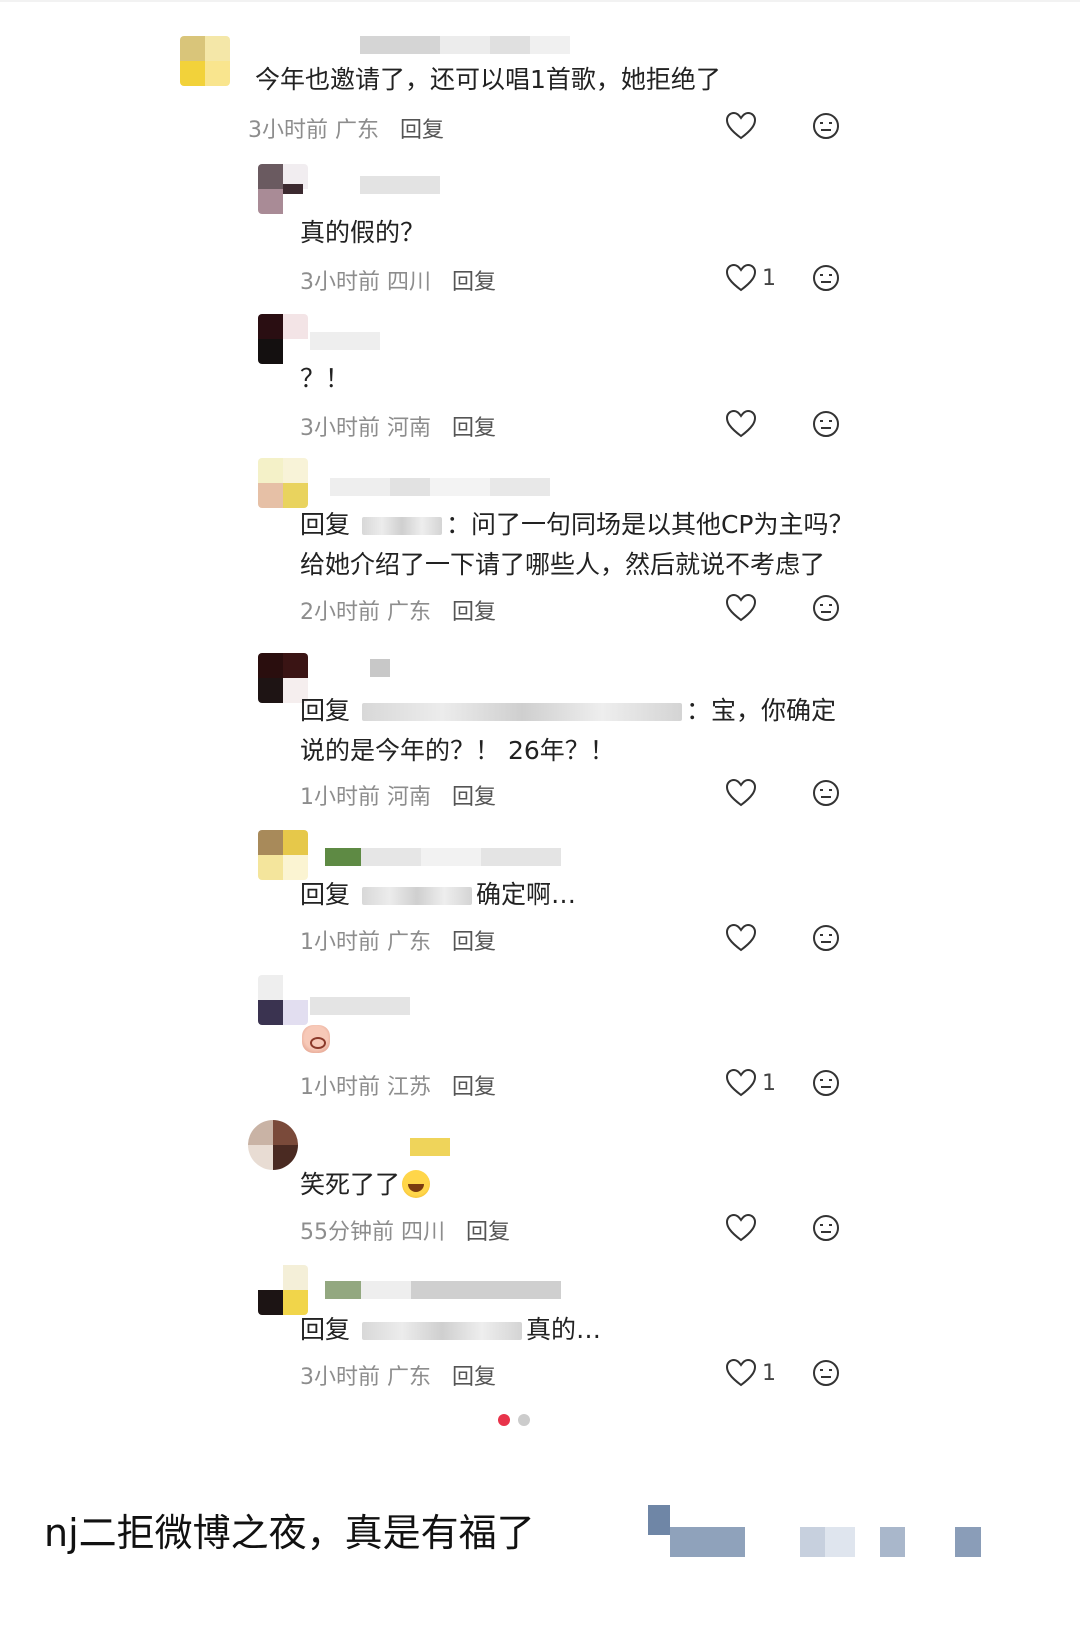 The width and height of the screenshot is (1080, 1640). I want to click on crying-face-icon, so click(316, 1039).